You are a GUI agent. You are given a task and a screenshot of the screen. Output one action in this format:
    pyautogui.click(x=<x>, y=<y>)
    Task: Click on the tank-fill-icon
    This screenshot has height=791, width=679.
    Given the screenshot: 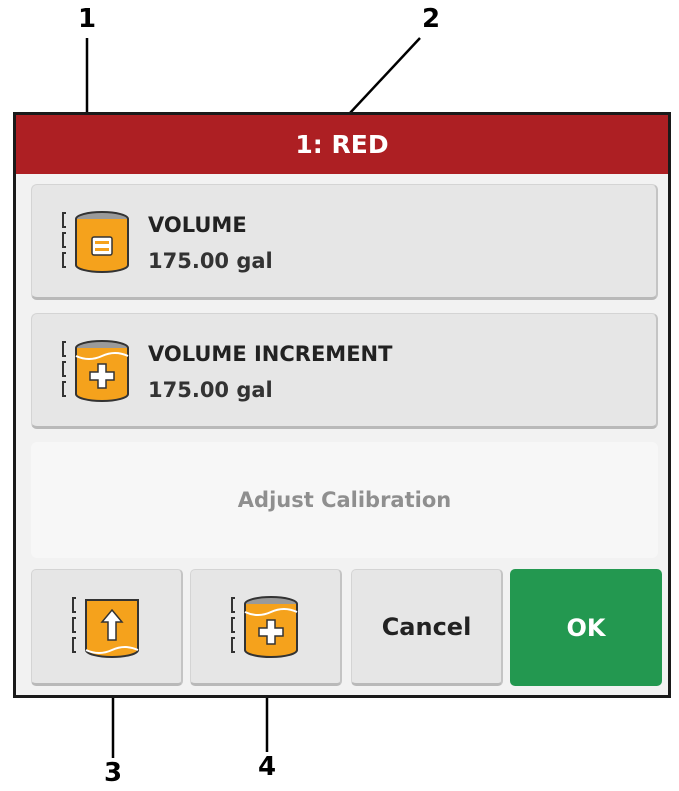 What is the action you would take?
    pyautogui.click(x=105, y=627)
    